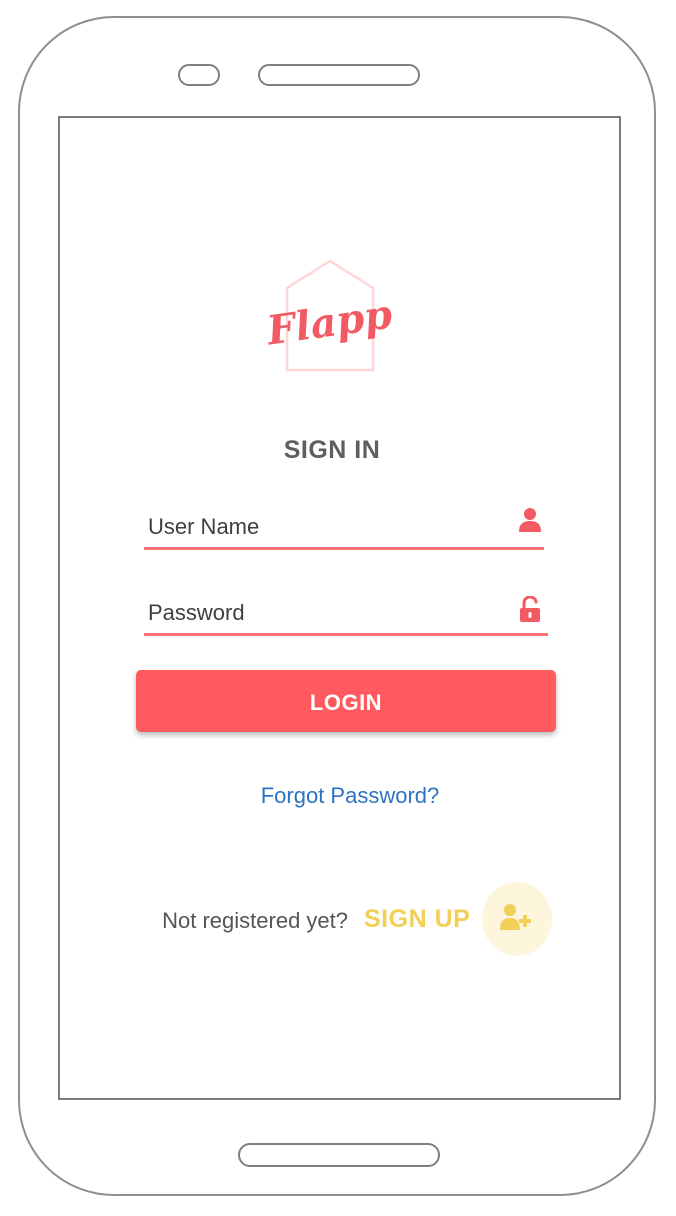 Image resolution: width=676 pixels, height=1216 pixels. Describe the element at coordinates (344, 526) in the screenshot. I see `username-field: User Name` at that location.